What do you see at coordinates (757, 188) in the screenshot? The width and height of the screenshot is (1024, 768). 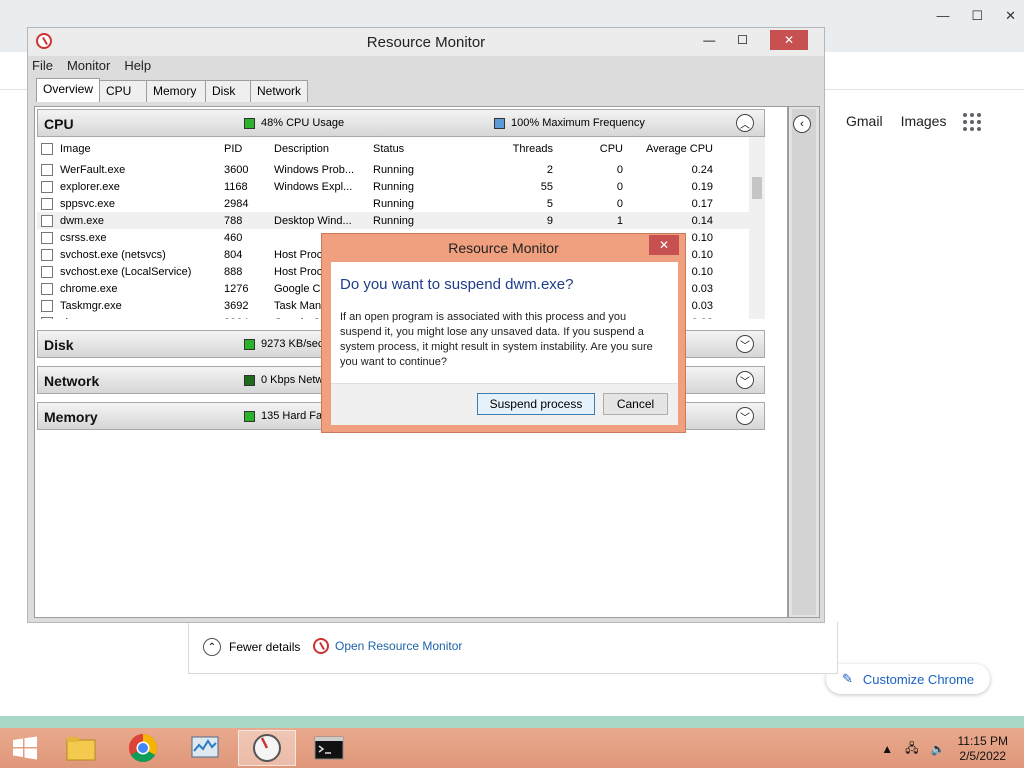 I see `scrollbar-thumb` at bounding box center [757, 188].